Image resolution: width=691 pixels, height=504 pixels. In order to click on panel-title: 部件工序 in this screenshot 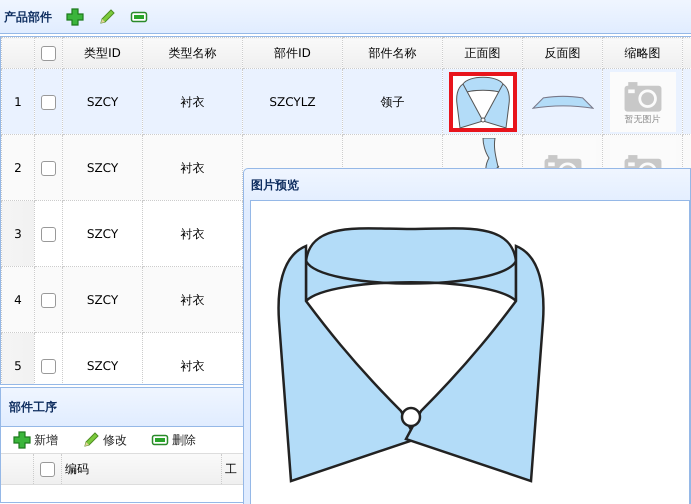, I will do `click(33, 407)`.